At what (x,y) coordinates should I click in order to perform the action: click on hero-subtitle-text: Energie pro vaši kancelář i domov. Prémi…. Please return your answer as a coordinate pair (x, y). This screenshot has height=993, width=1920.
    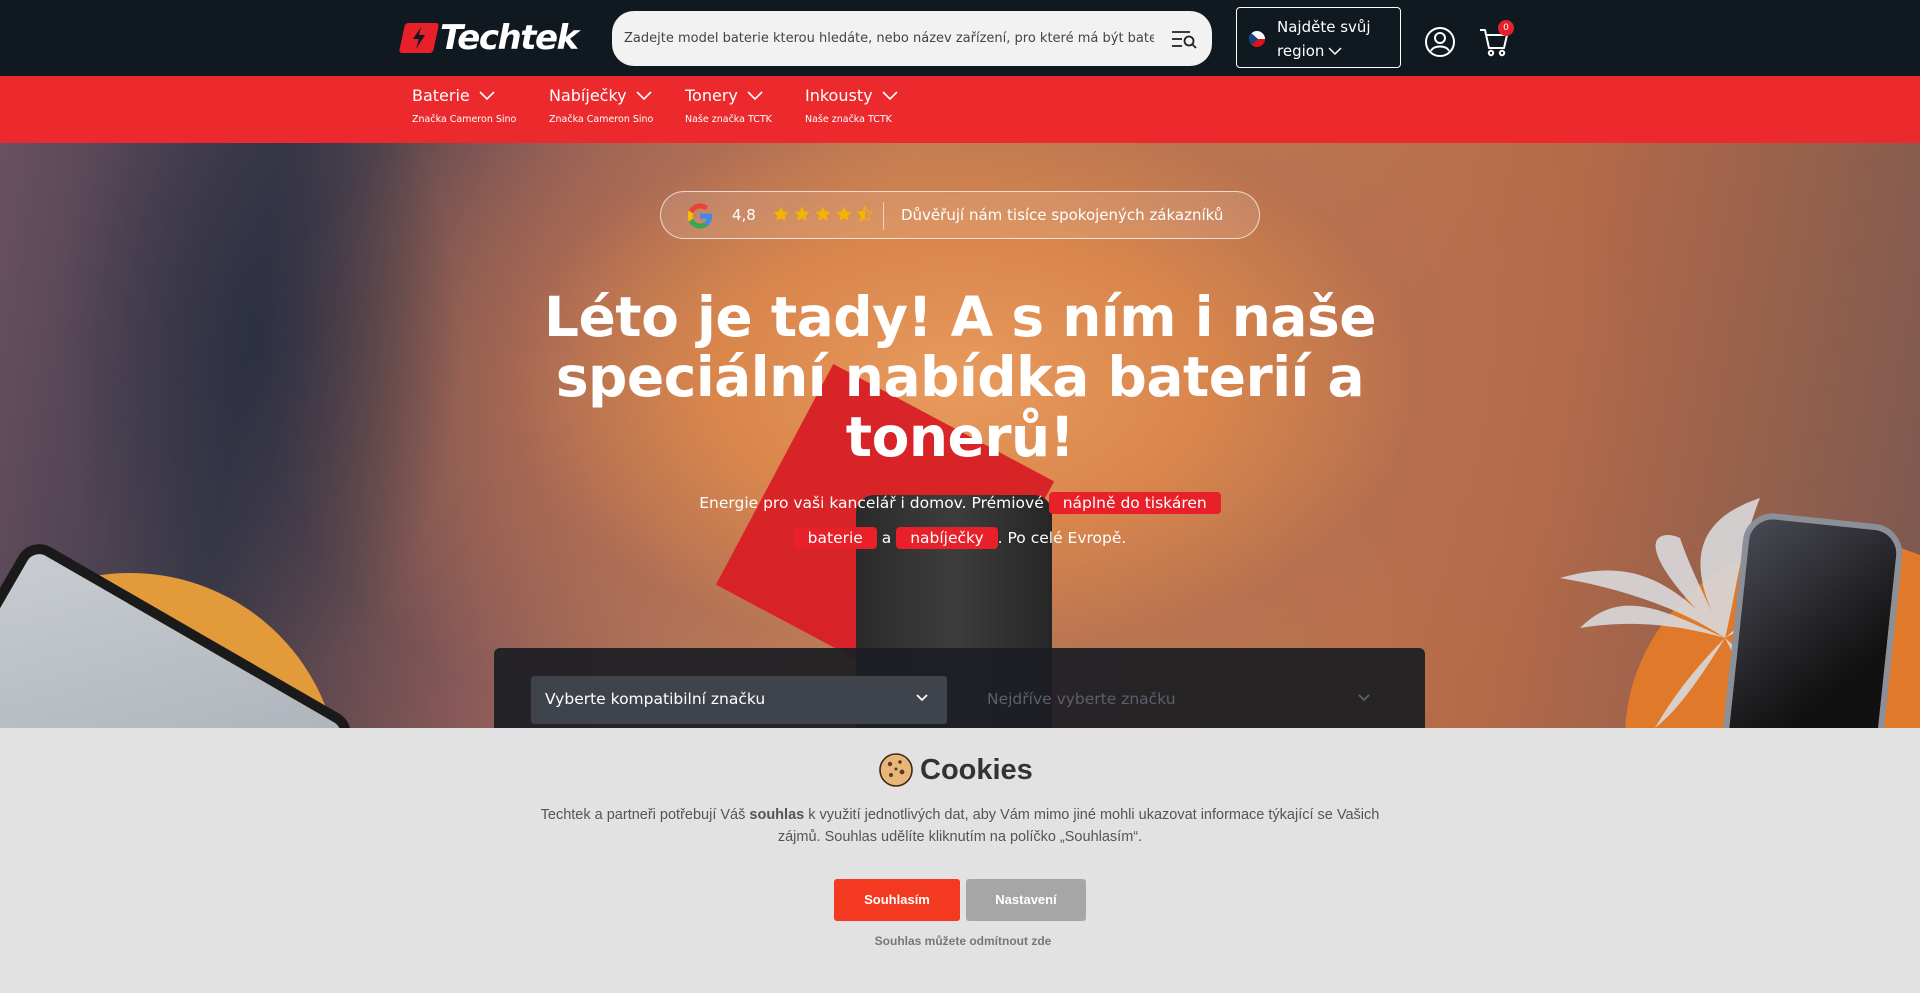
    Looking at the image, I should click on (871, 503).